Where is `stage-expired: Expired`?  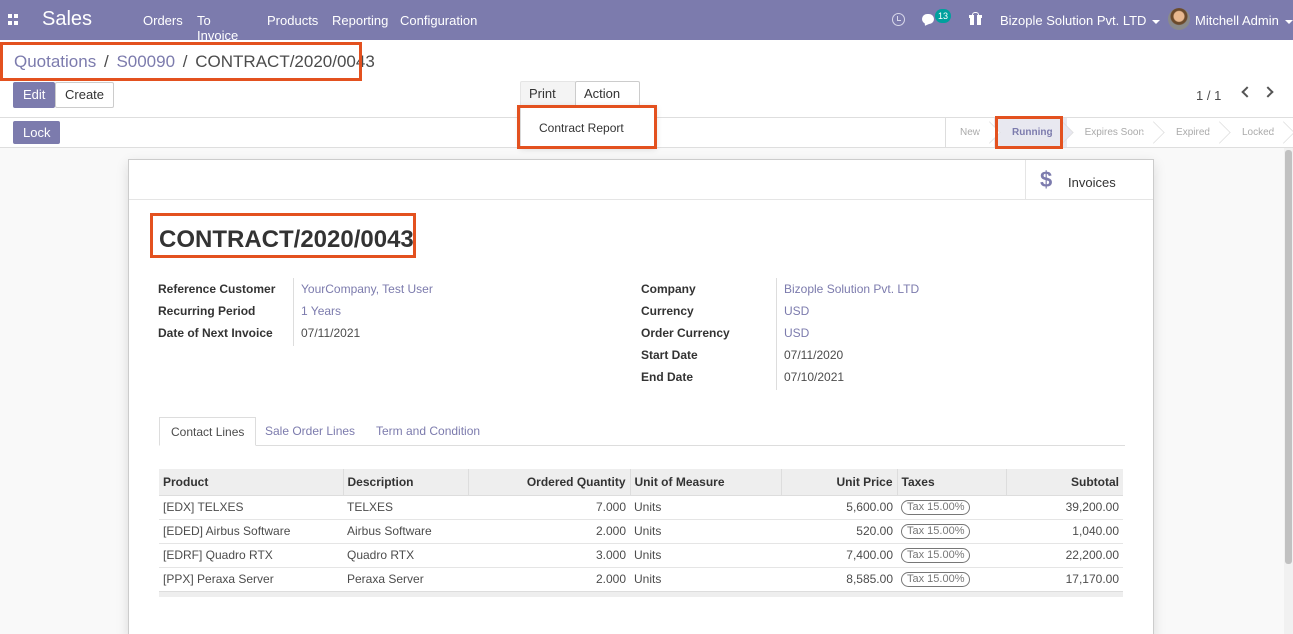 stage-expired: Expired is located at coordinates (1191, 132).